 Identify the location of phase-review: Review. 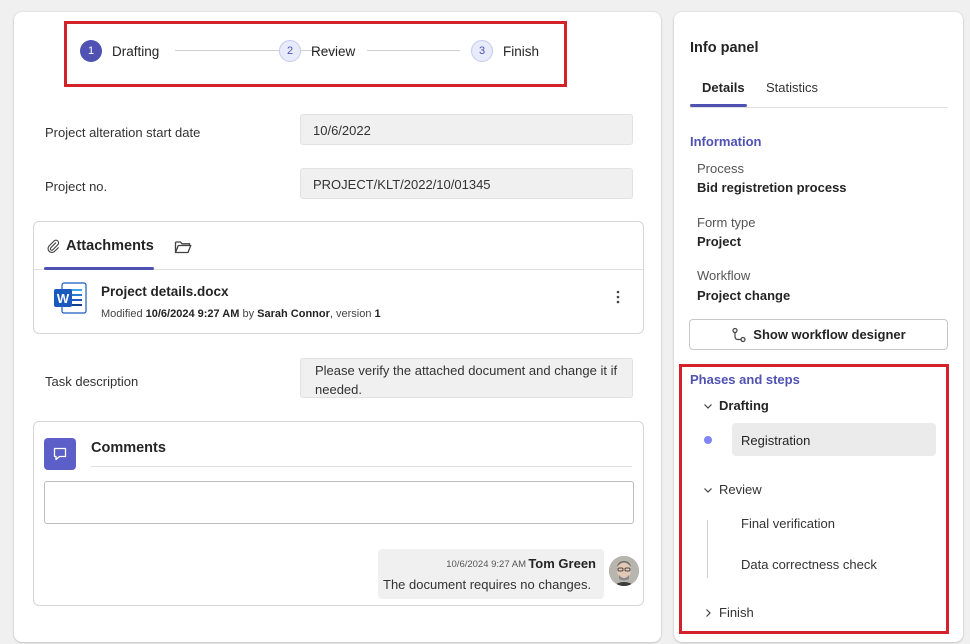
(732, 489).